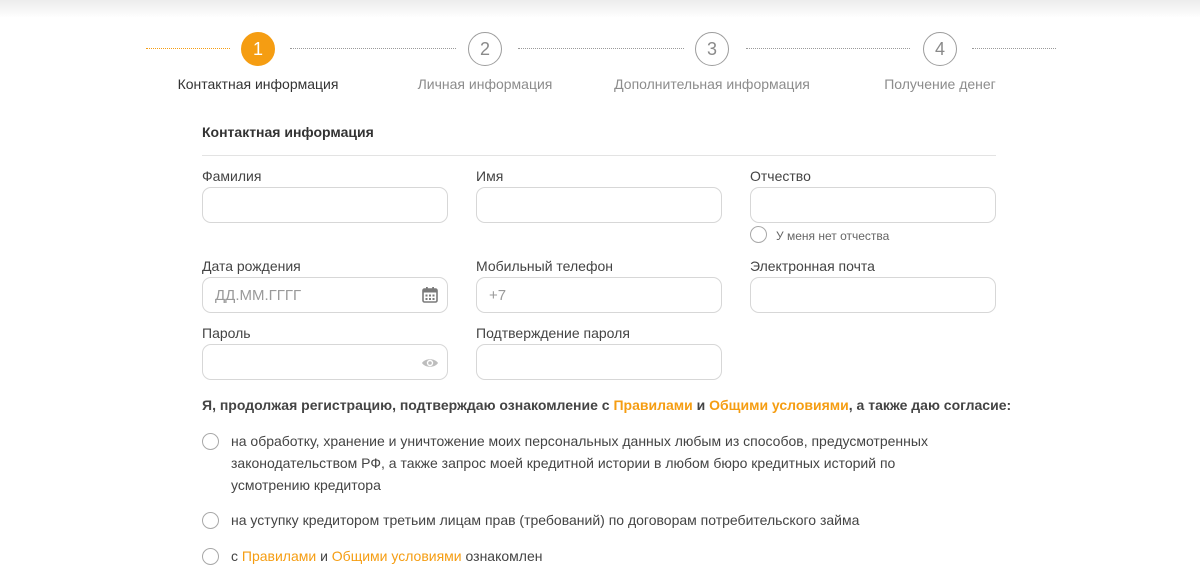 This screenshot has height=568, width=1200. Describe the element at coordinates (210, 520) in the screenshot. I see `consent-assignment-radio` at that location.